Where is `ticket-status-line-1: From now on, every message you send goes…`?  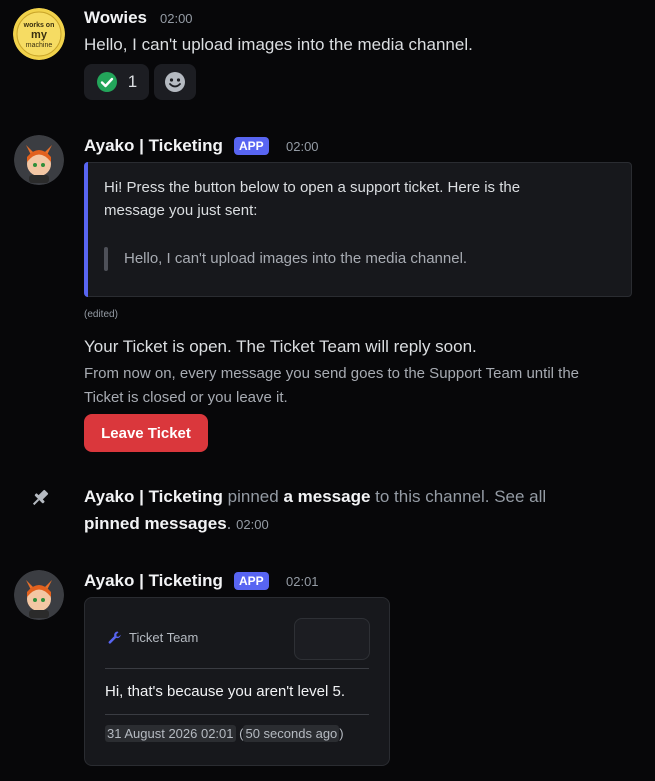 ticket-status-line-1: From now on, every message you send goes… is located at coordinates (331, 373).